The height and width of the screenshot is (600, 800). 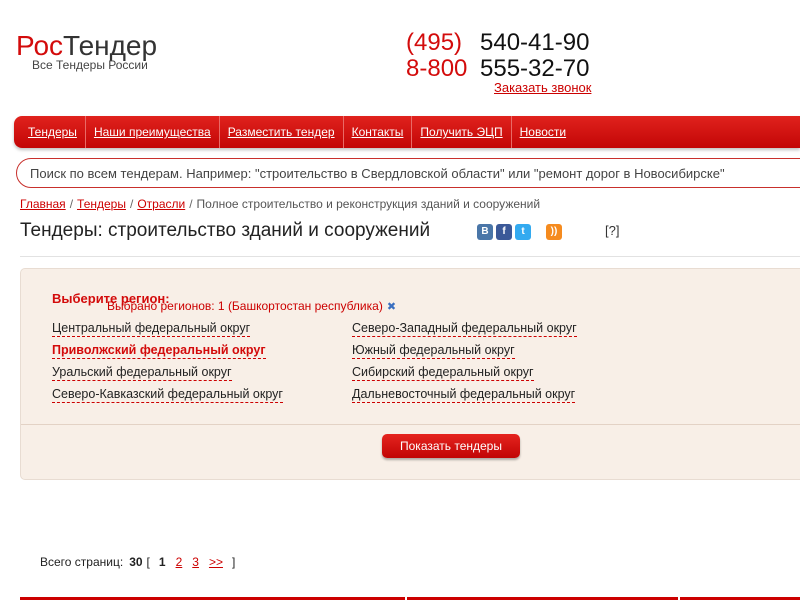 I want to click on panel-divider, so click(x=410, y=424).